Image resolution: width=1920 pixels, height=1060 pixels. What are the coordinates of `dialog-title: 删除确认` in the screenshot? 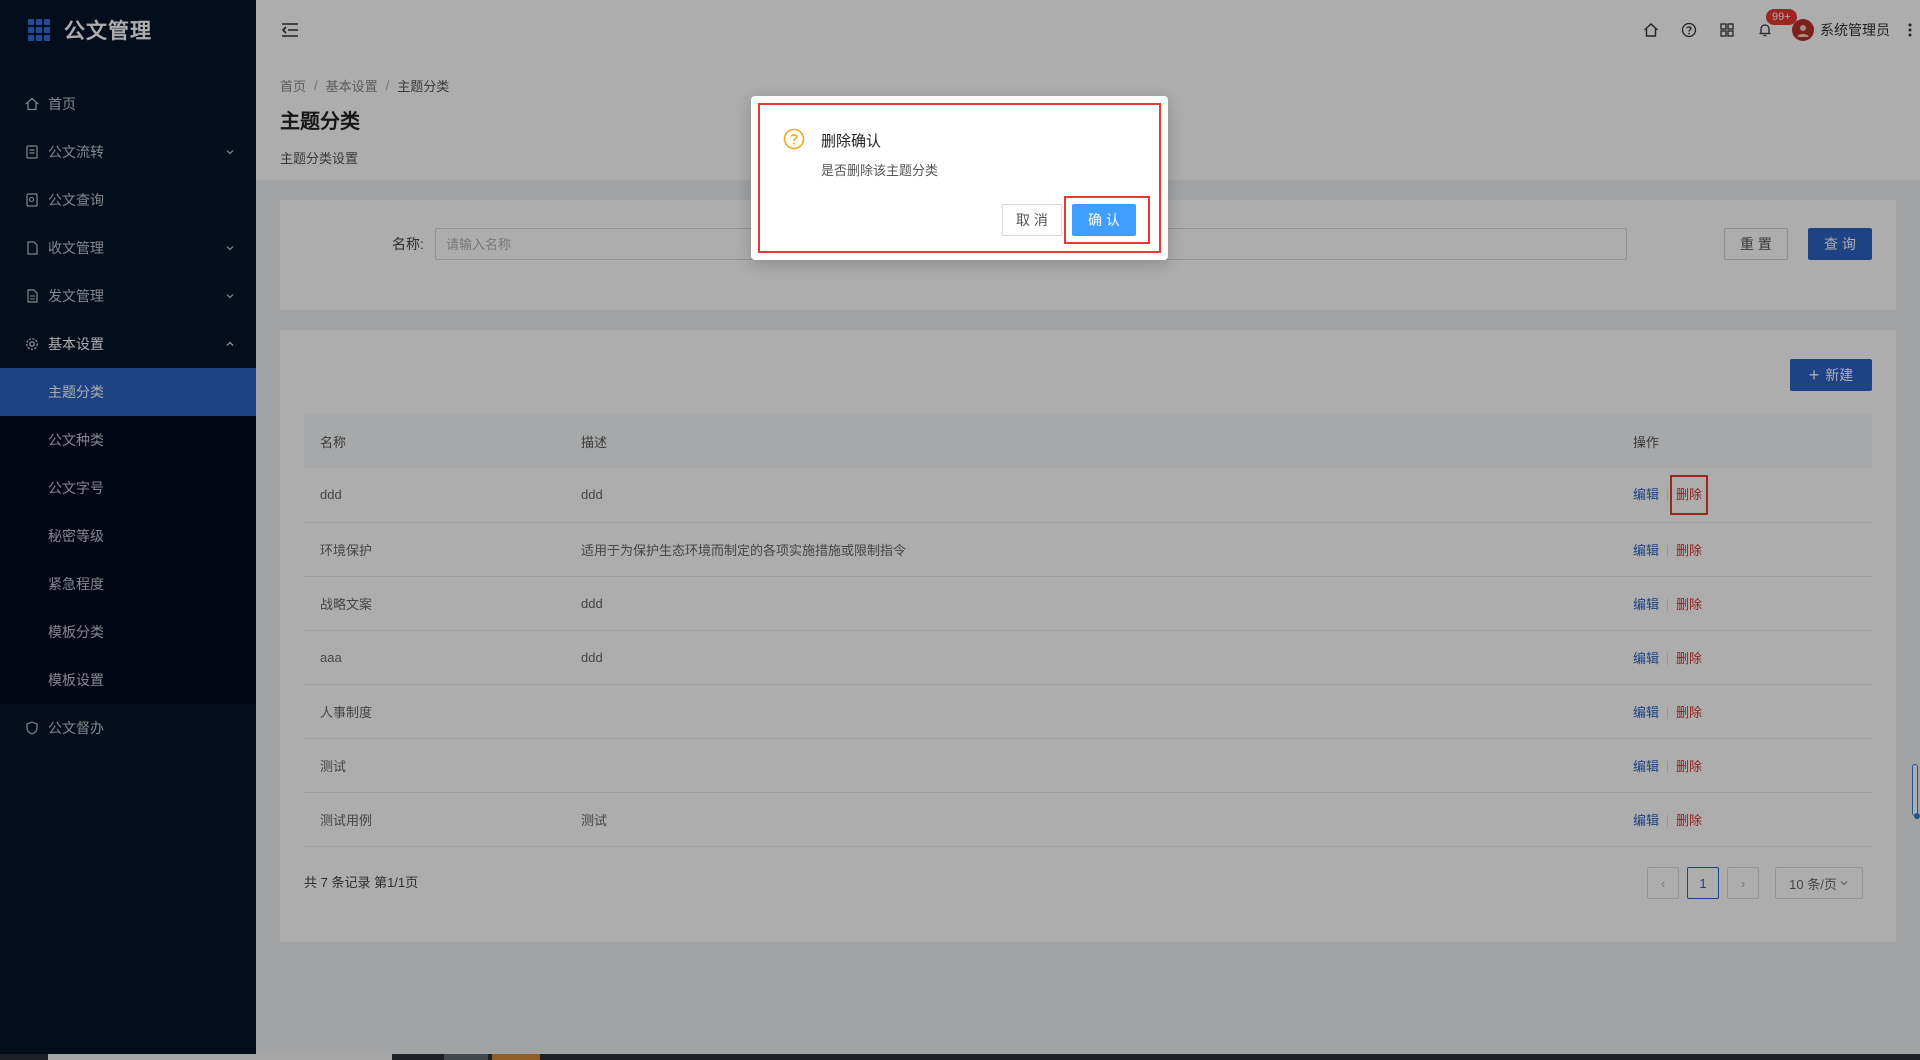 It's located at (851, 141).